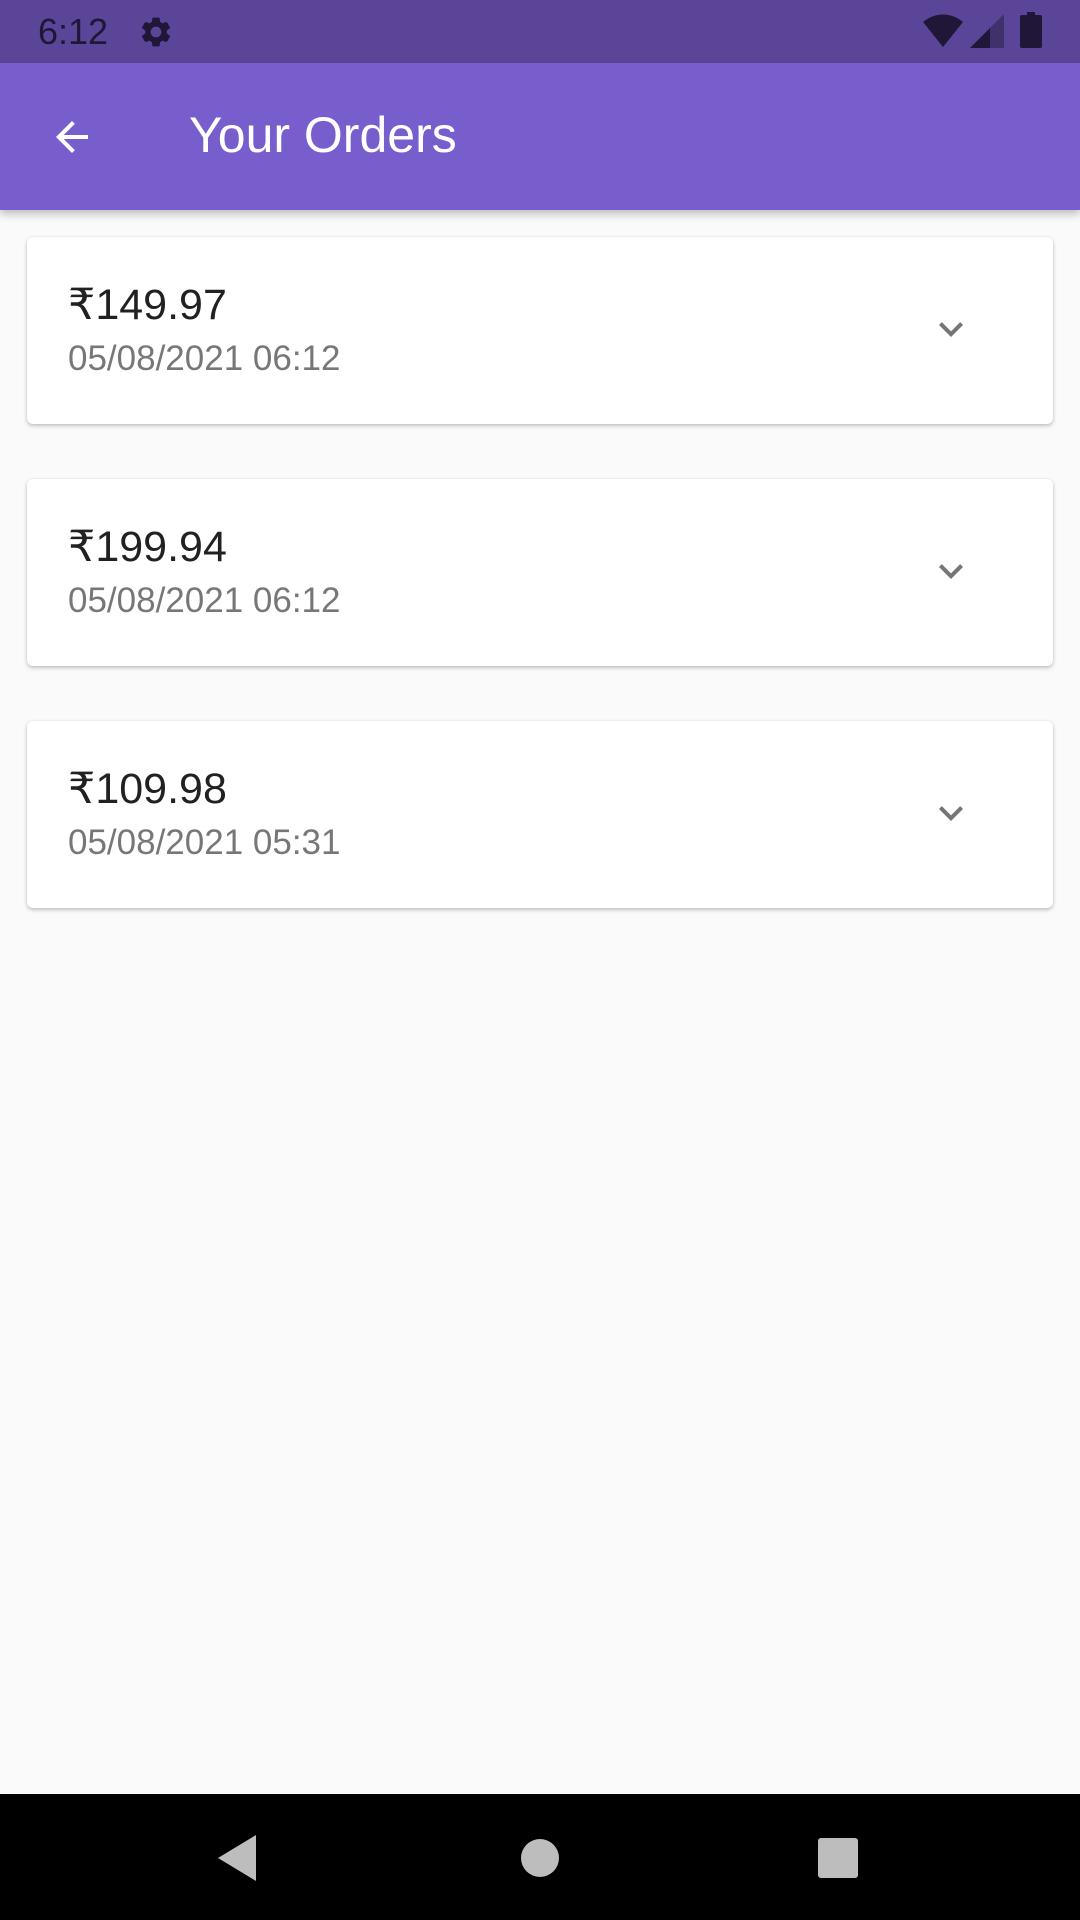 The width and height of the screenshot is (1080, 1920). I want to click on battery-icon, so click(1031, 30).